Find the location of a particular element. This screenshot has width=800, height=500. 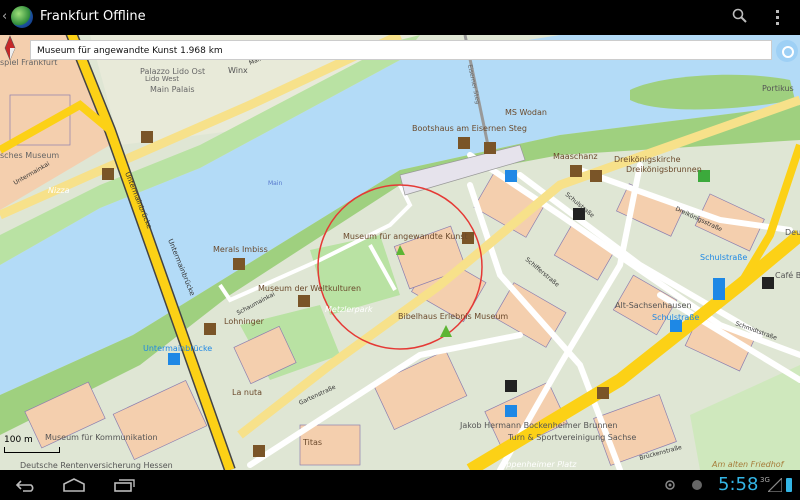

compass-icon is located at coordinates (10, 48).